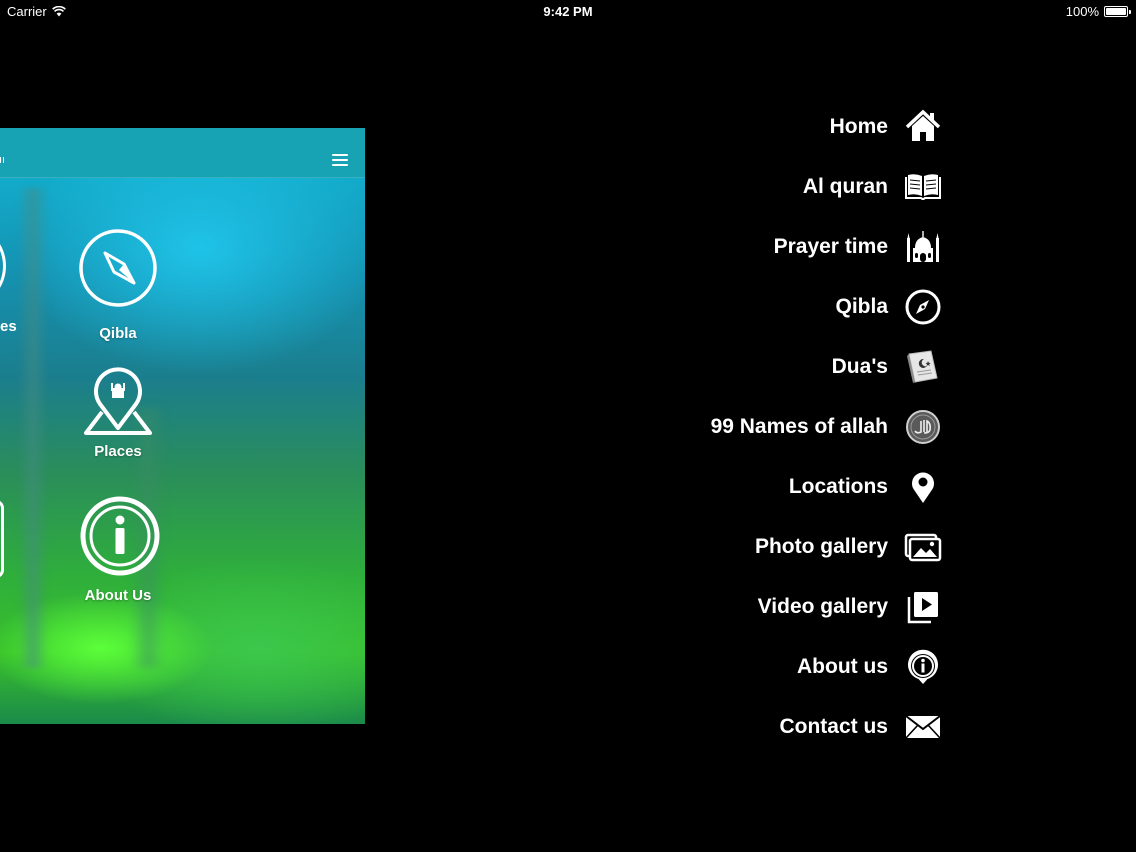 This screenshot has width=1136, height=852. What do you see at coordinates (858, 126) in the screenshot?
I see `menu-item-label: Home` at bounding box center [858, 126].